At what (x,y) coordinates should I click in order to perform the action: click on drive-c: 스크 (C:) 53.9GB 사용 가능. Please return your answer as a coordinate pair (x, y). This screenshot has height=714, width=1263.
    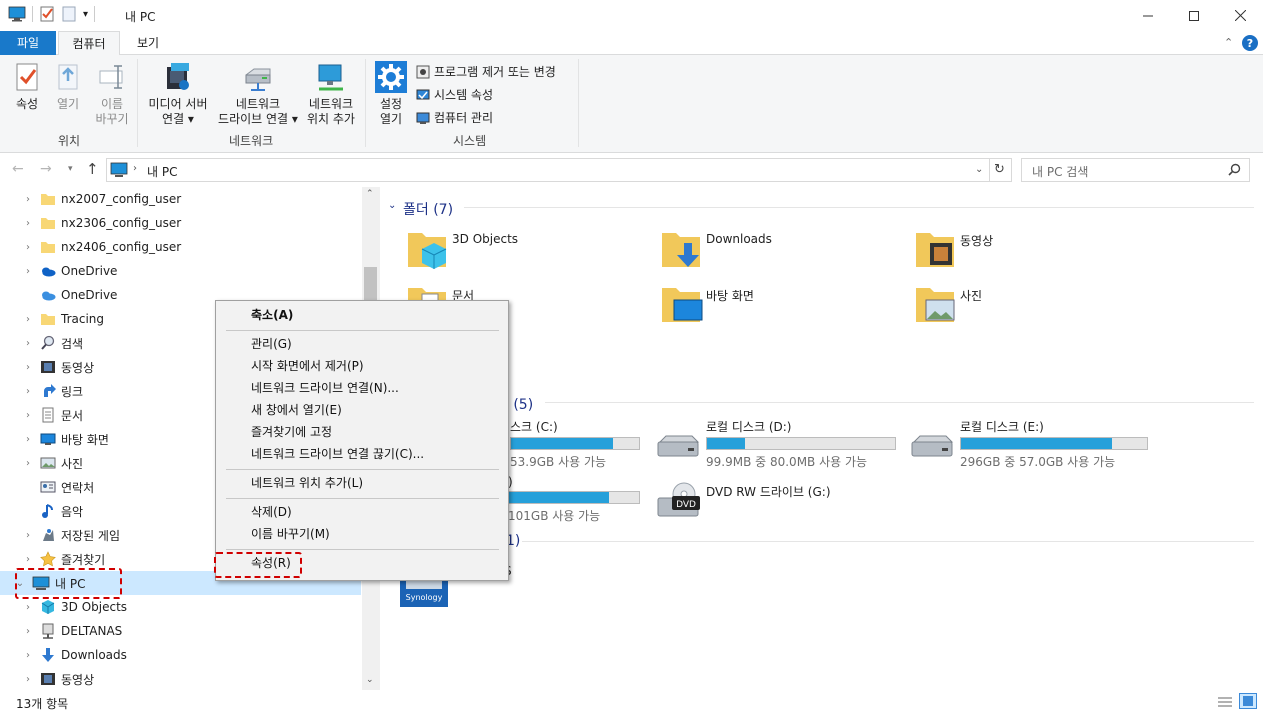
    Looking at the image, I should click on (575, 444).